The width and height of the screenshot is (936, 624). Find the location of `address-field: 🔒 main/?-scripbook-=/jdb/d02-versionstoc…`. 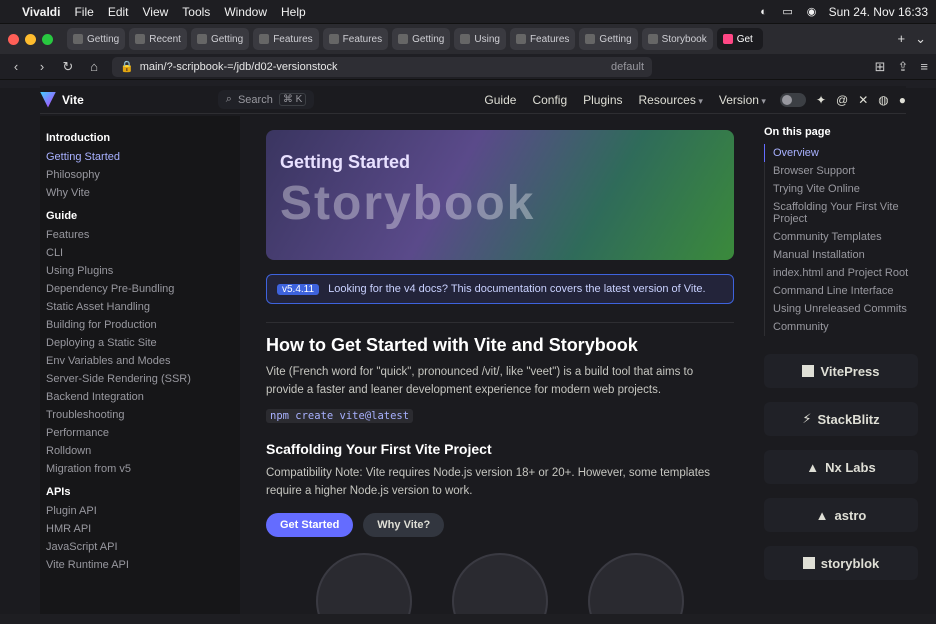

address-field: 🔒 main/?-scripbook-=/jdb/d02-versionstoc… is located at coordinates (382, 66).